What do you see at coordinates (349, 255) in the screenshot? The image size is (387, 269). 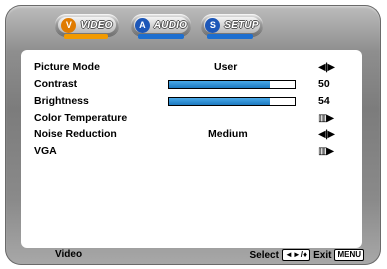 I see `menu-key-icon: MENU` at bounding box center [349, 255].